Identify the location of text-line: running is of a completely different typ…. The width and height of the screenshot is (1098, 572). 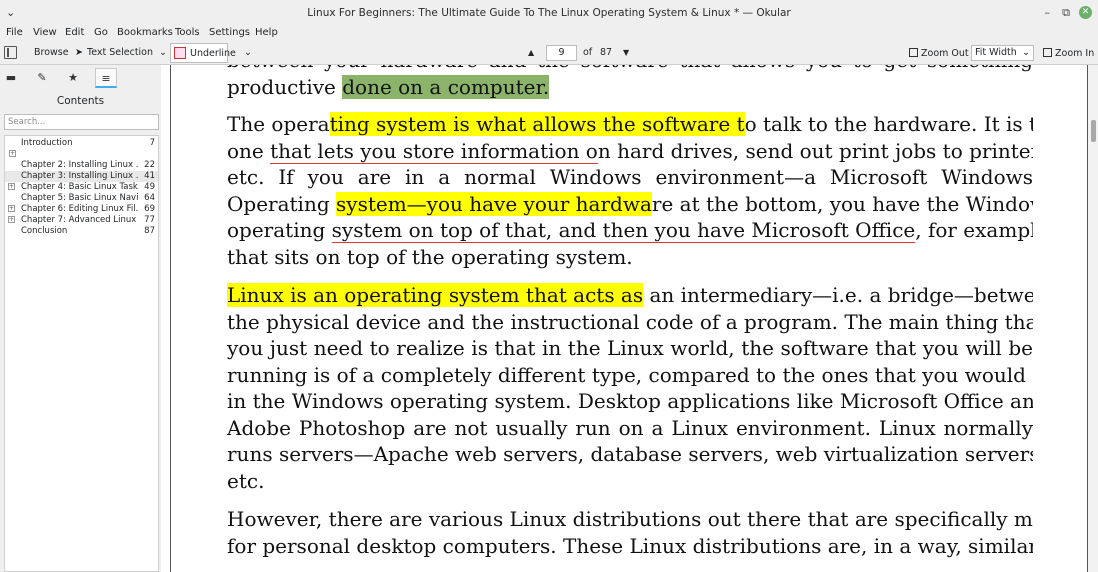
(630, 374).